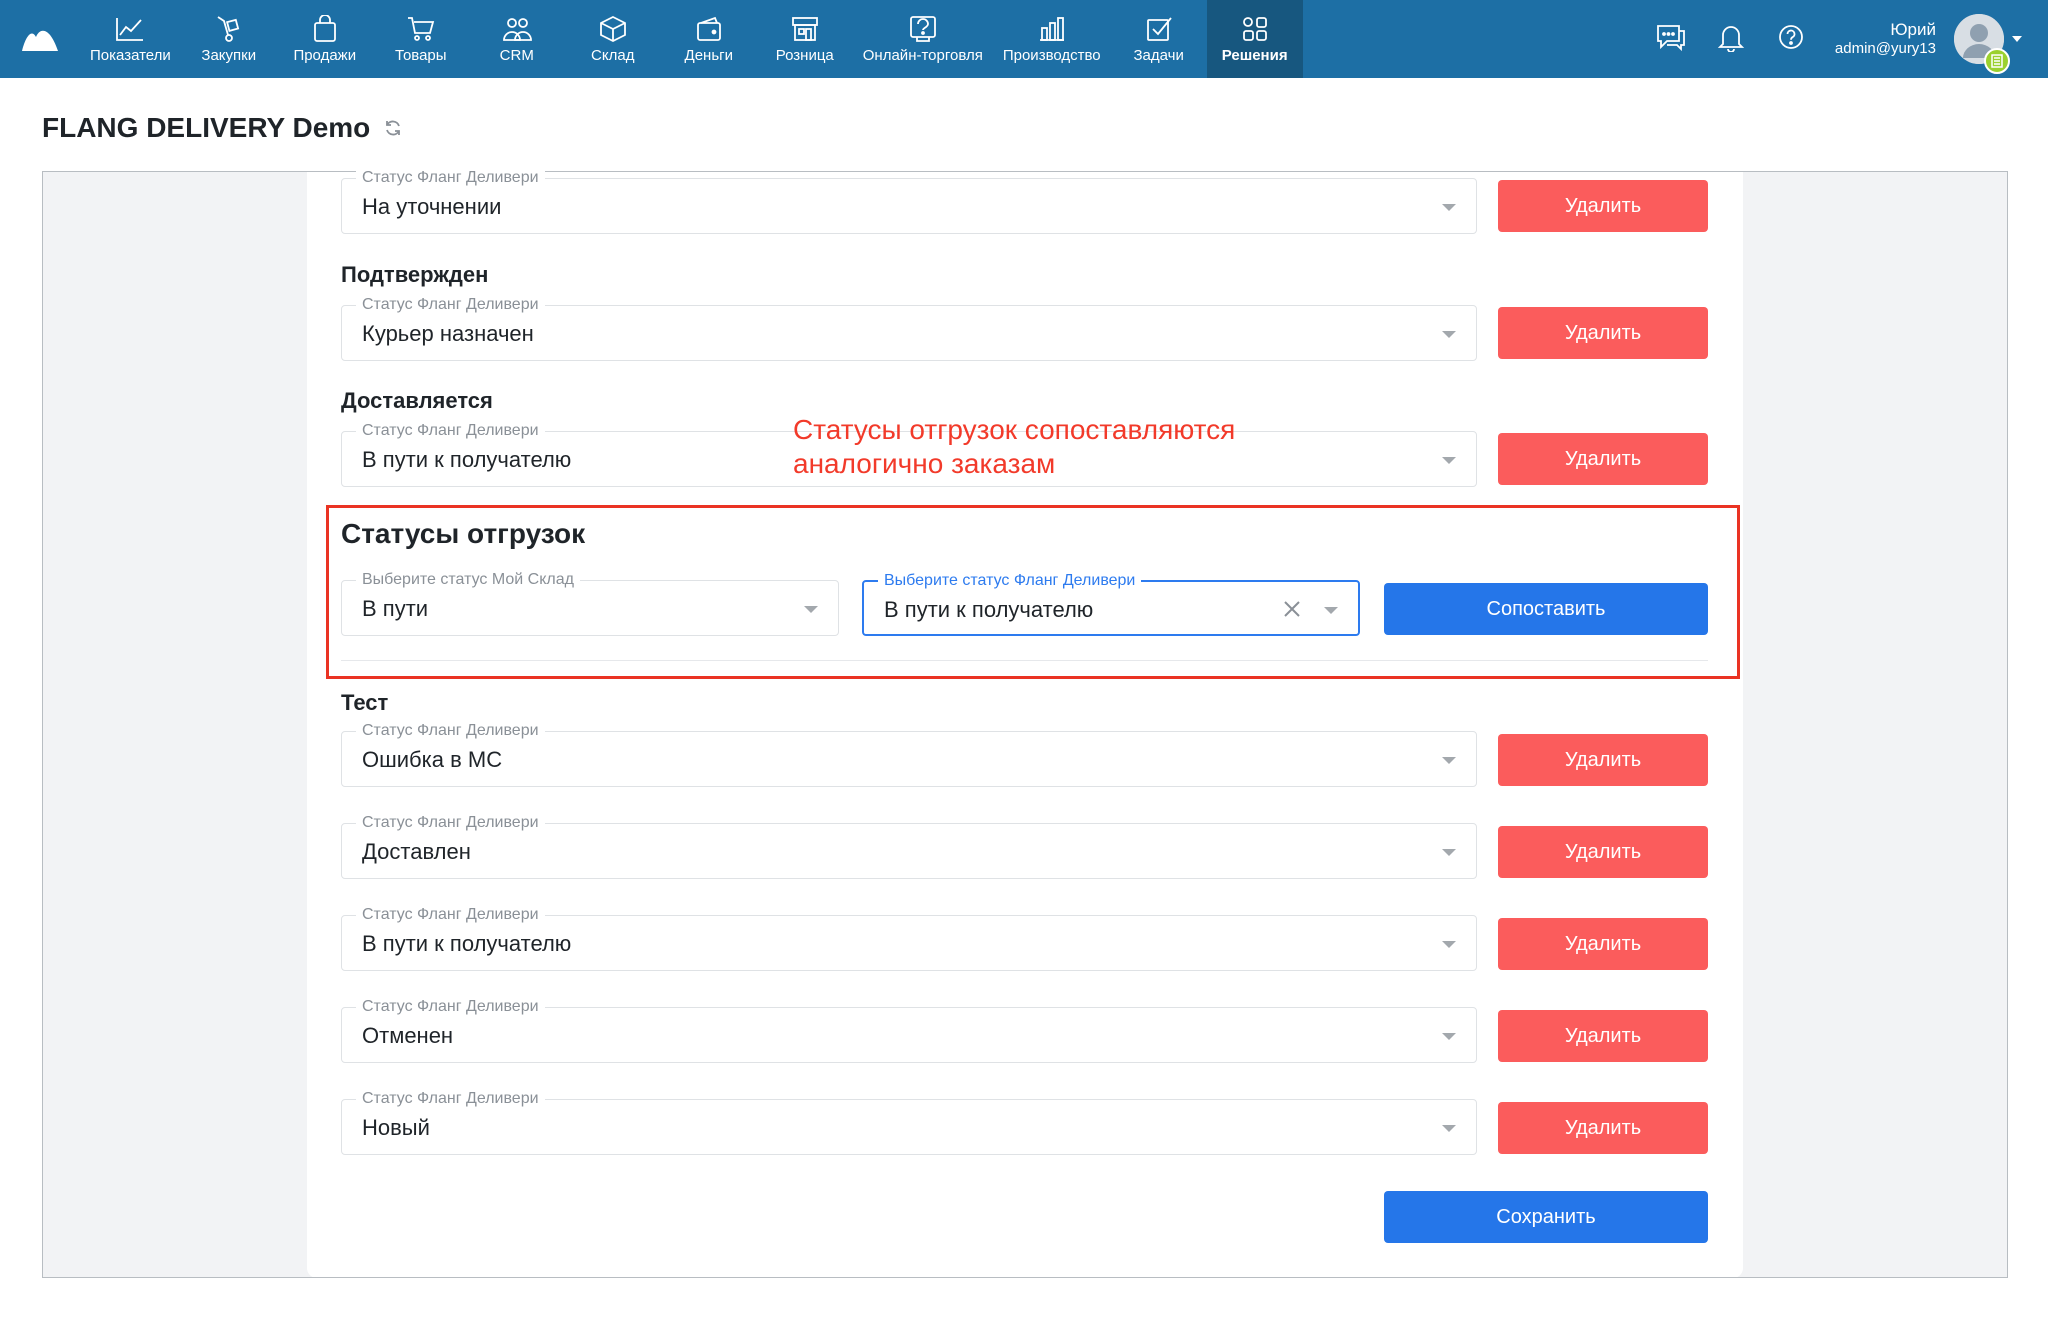 The height and width of the screenshot is (1320, 2048). What do you see at coordinates (1159, 29) in the screenshot?
I see `checkbox-icon` at bounding box center [1159, 29].